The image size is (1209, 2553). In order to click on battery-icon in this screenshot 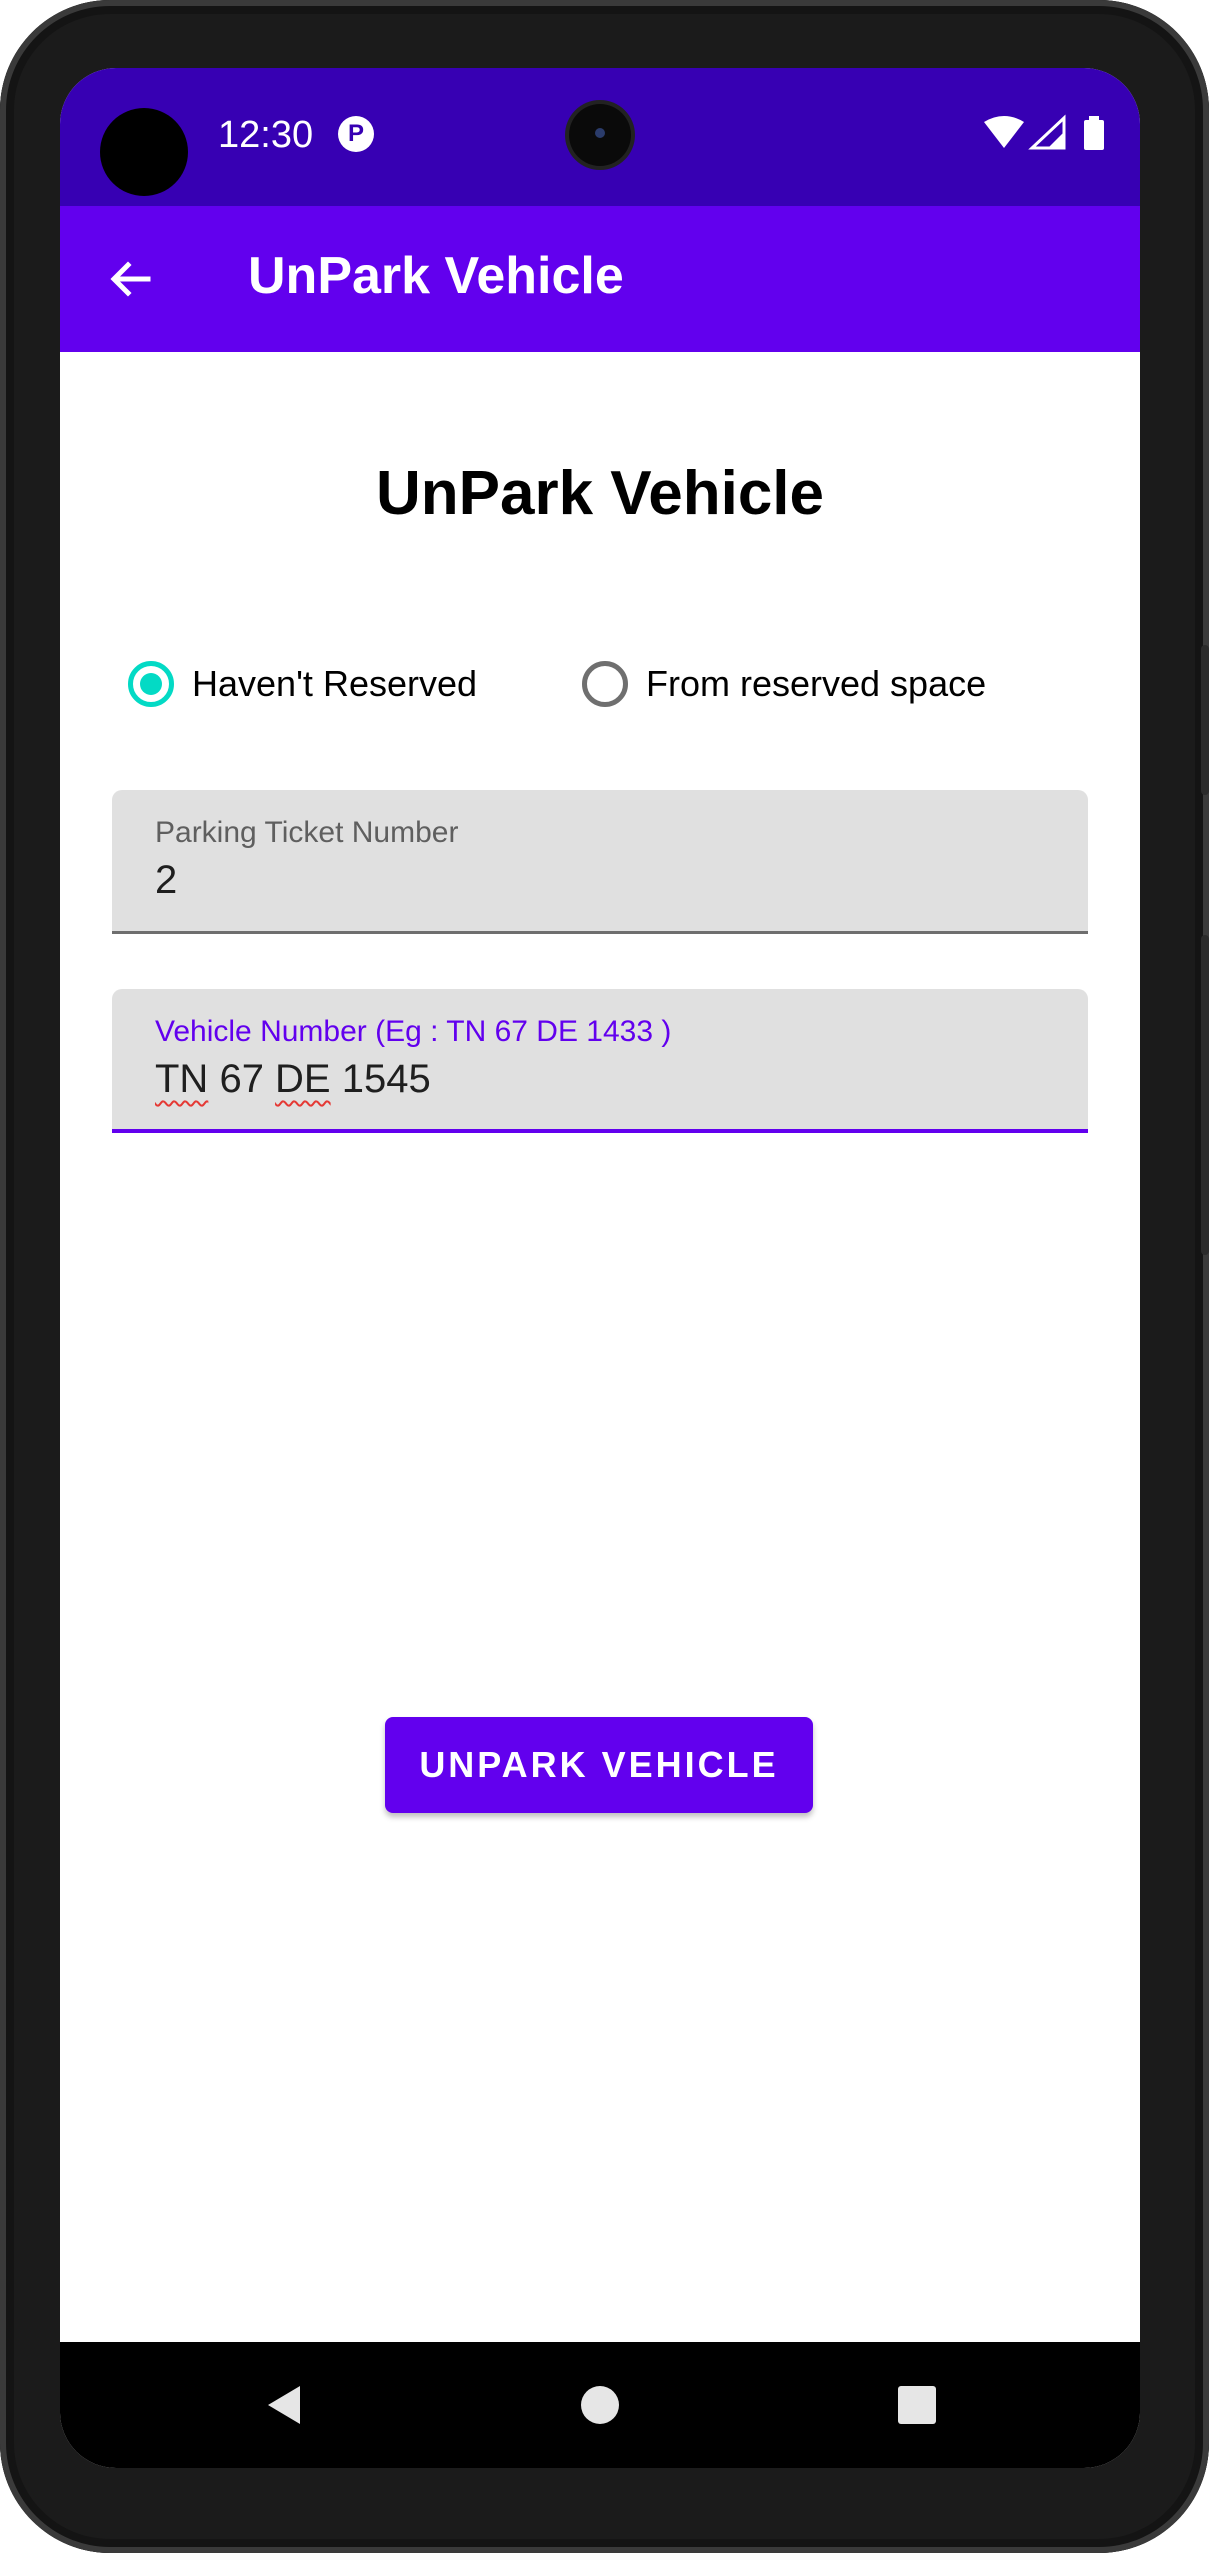, I will do `click(1094, 135)`.